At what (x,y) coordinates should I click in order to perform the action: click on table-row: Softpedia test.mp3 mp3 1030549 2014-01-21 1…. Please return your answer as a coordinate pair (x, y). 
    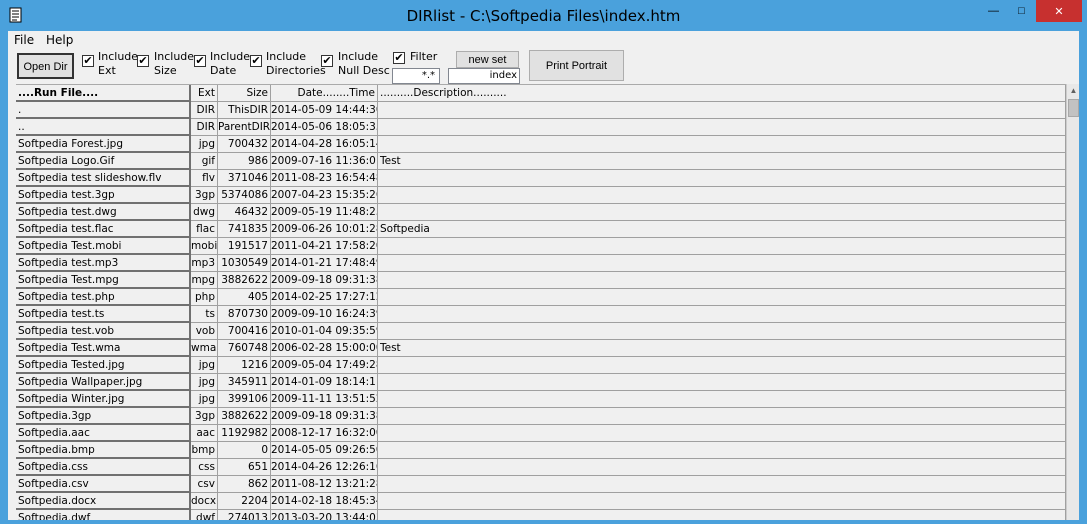
    Looking at the image, I should click on (541, 263).